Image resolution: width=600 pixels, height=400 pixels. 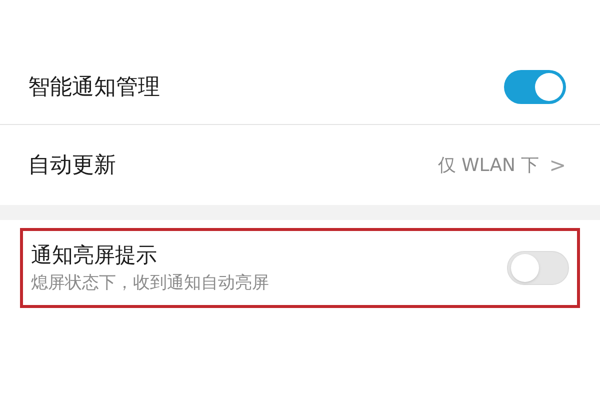 What do you see at coordinates (72, 166) in the screenshot?
I see `setting-label: 自动更新` at bounding box center [72, 166].